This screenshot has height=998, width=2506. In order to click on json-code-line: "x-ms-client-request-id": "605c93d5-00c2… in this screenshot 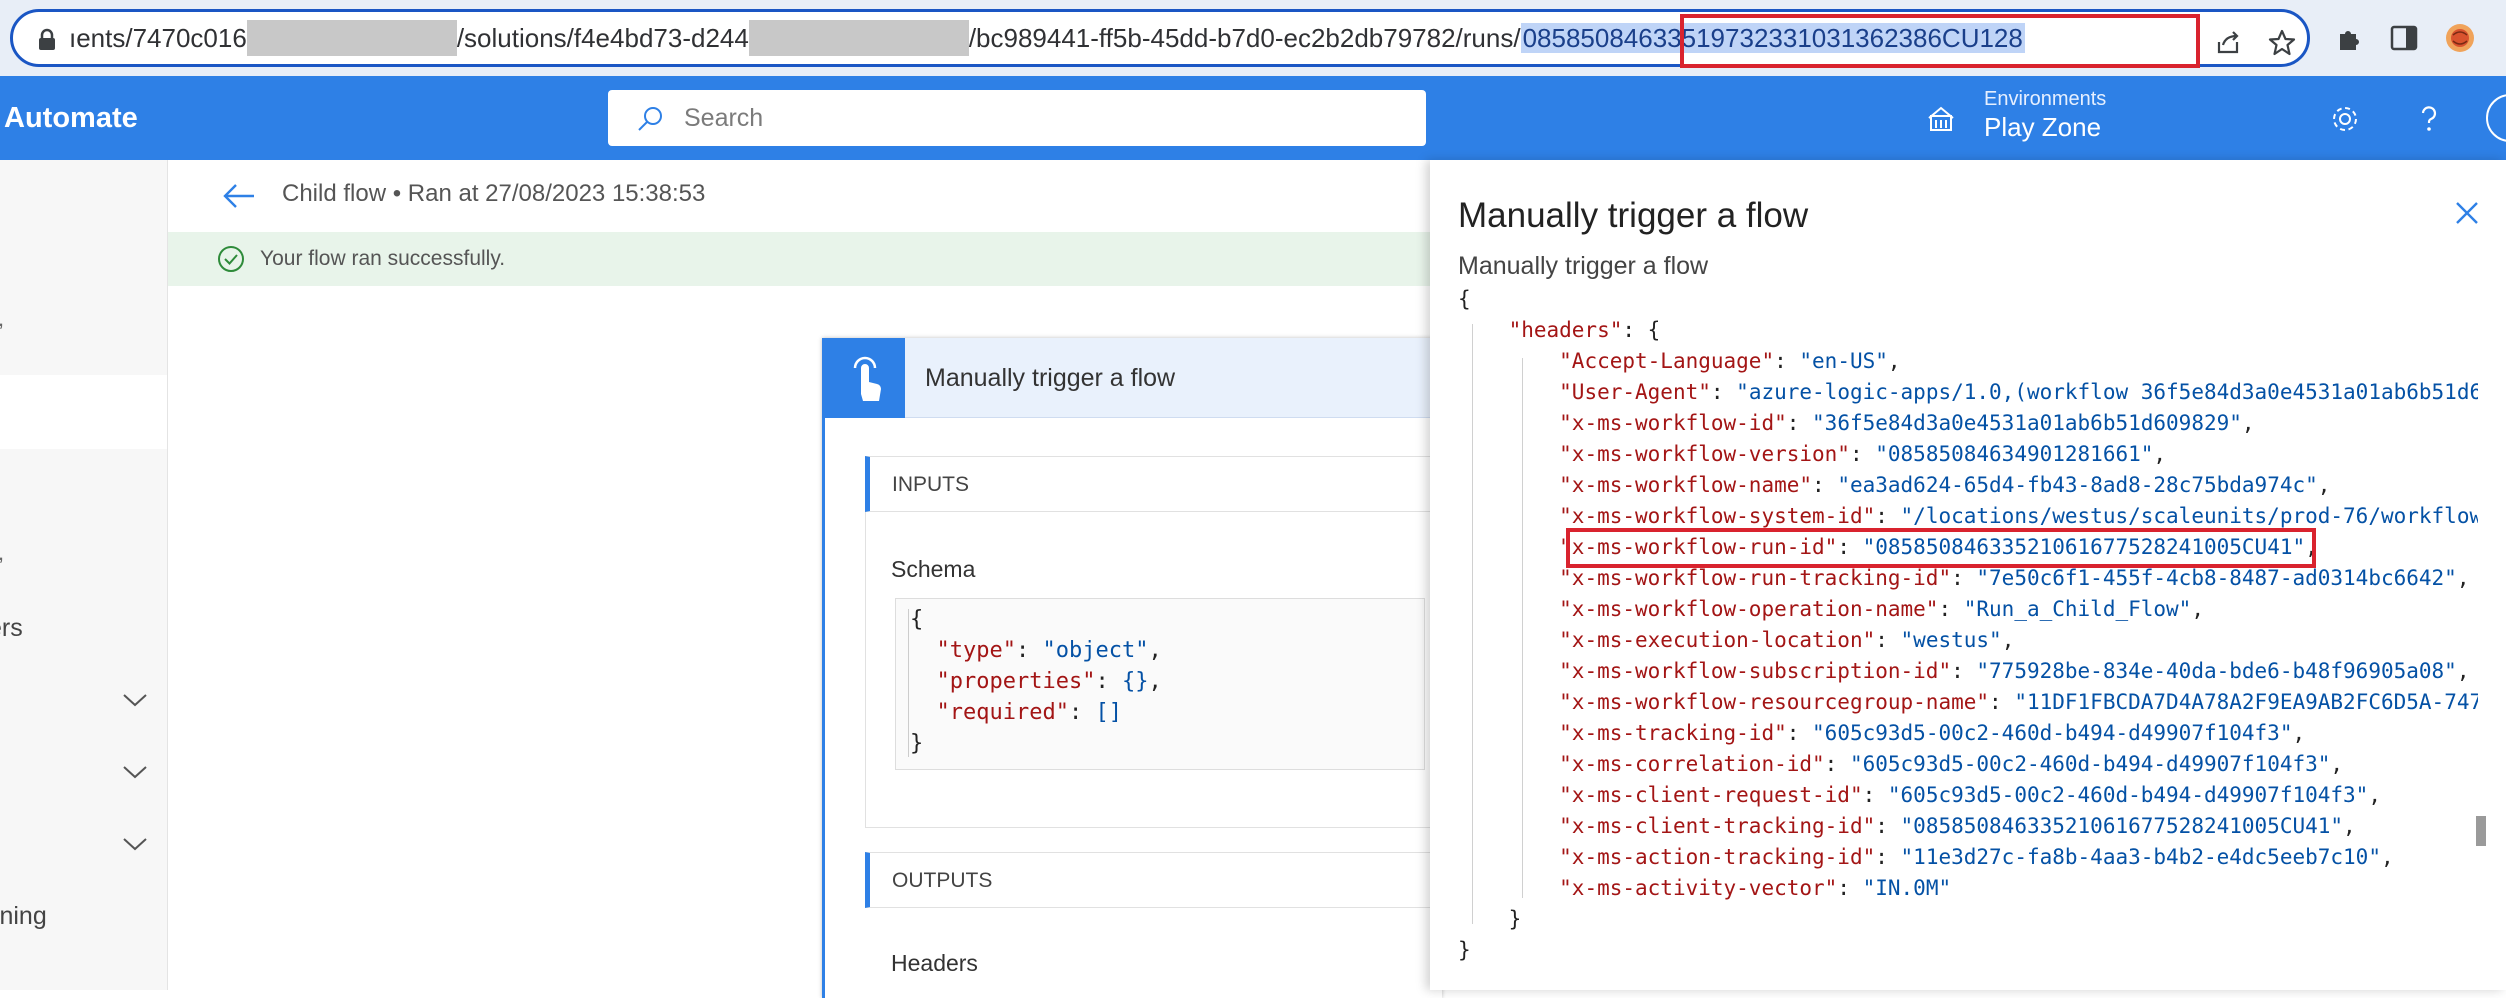, I will do `click(1919, 795)`.